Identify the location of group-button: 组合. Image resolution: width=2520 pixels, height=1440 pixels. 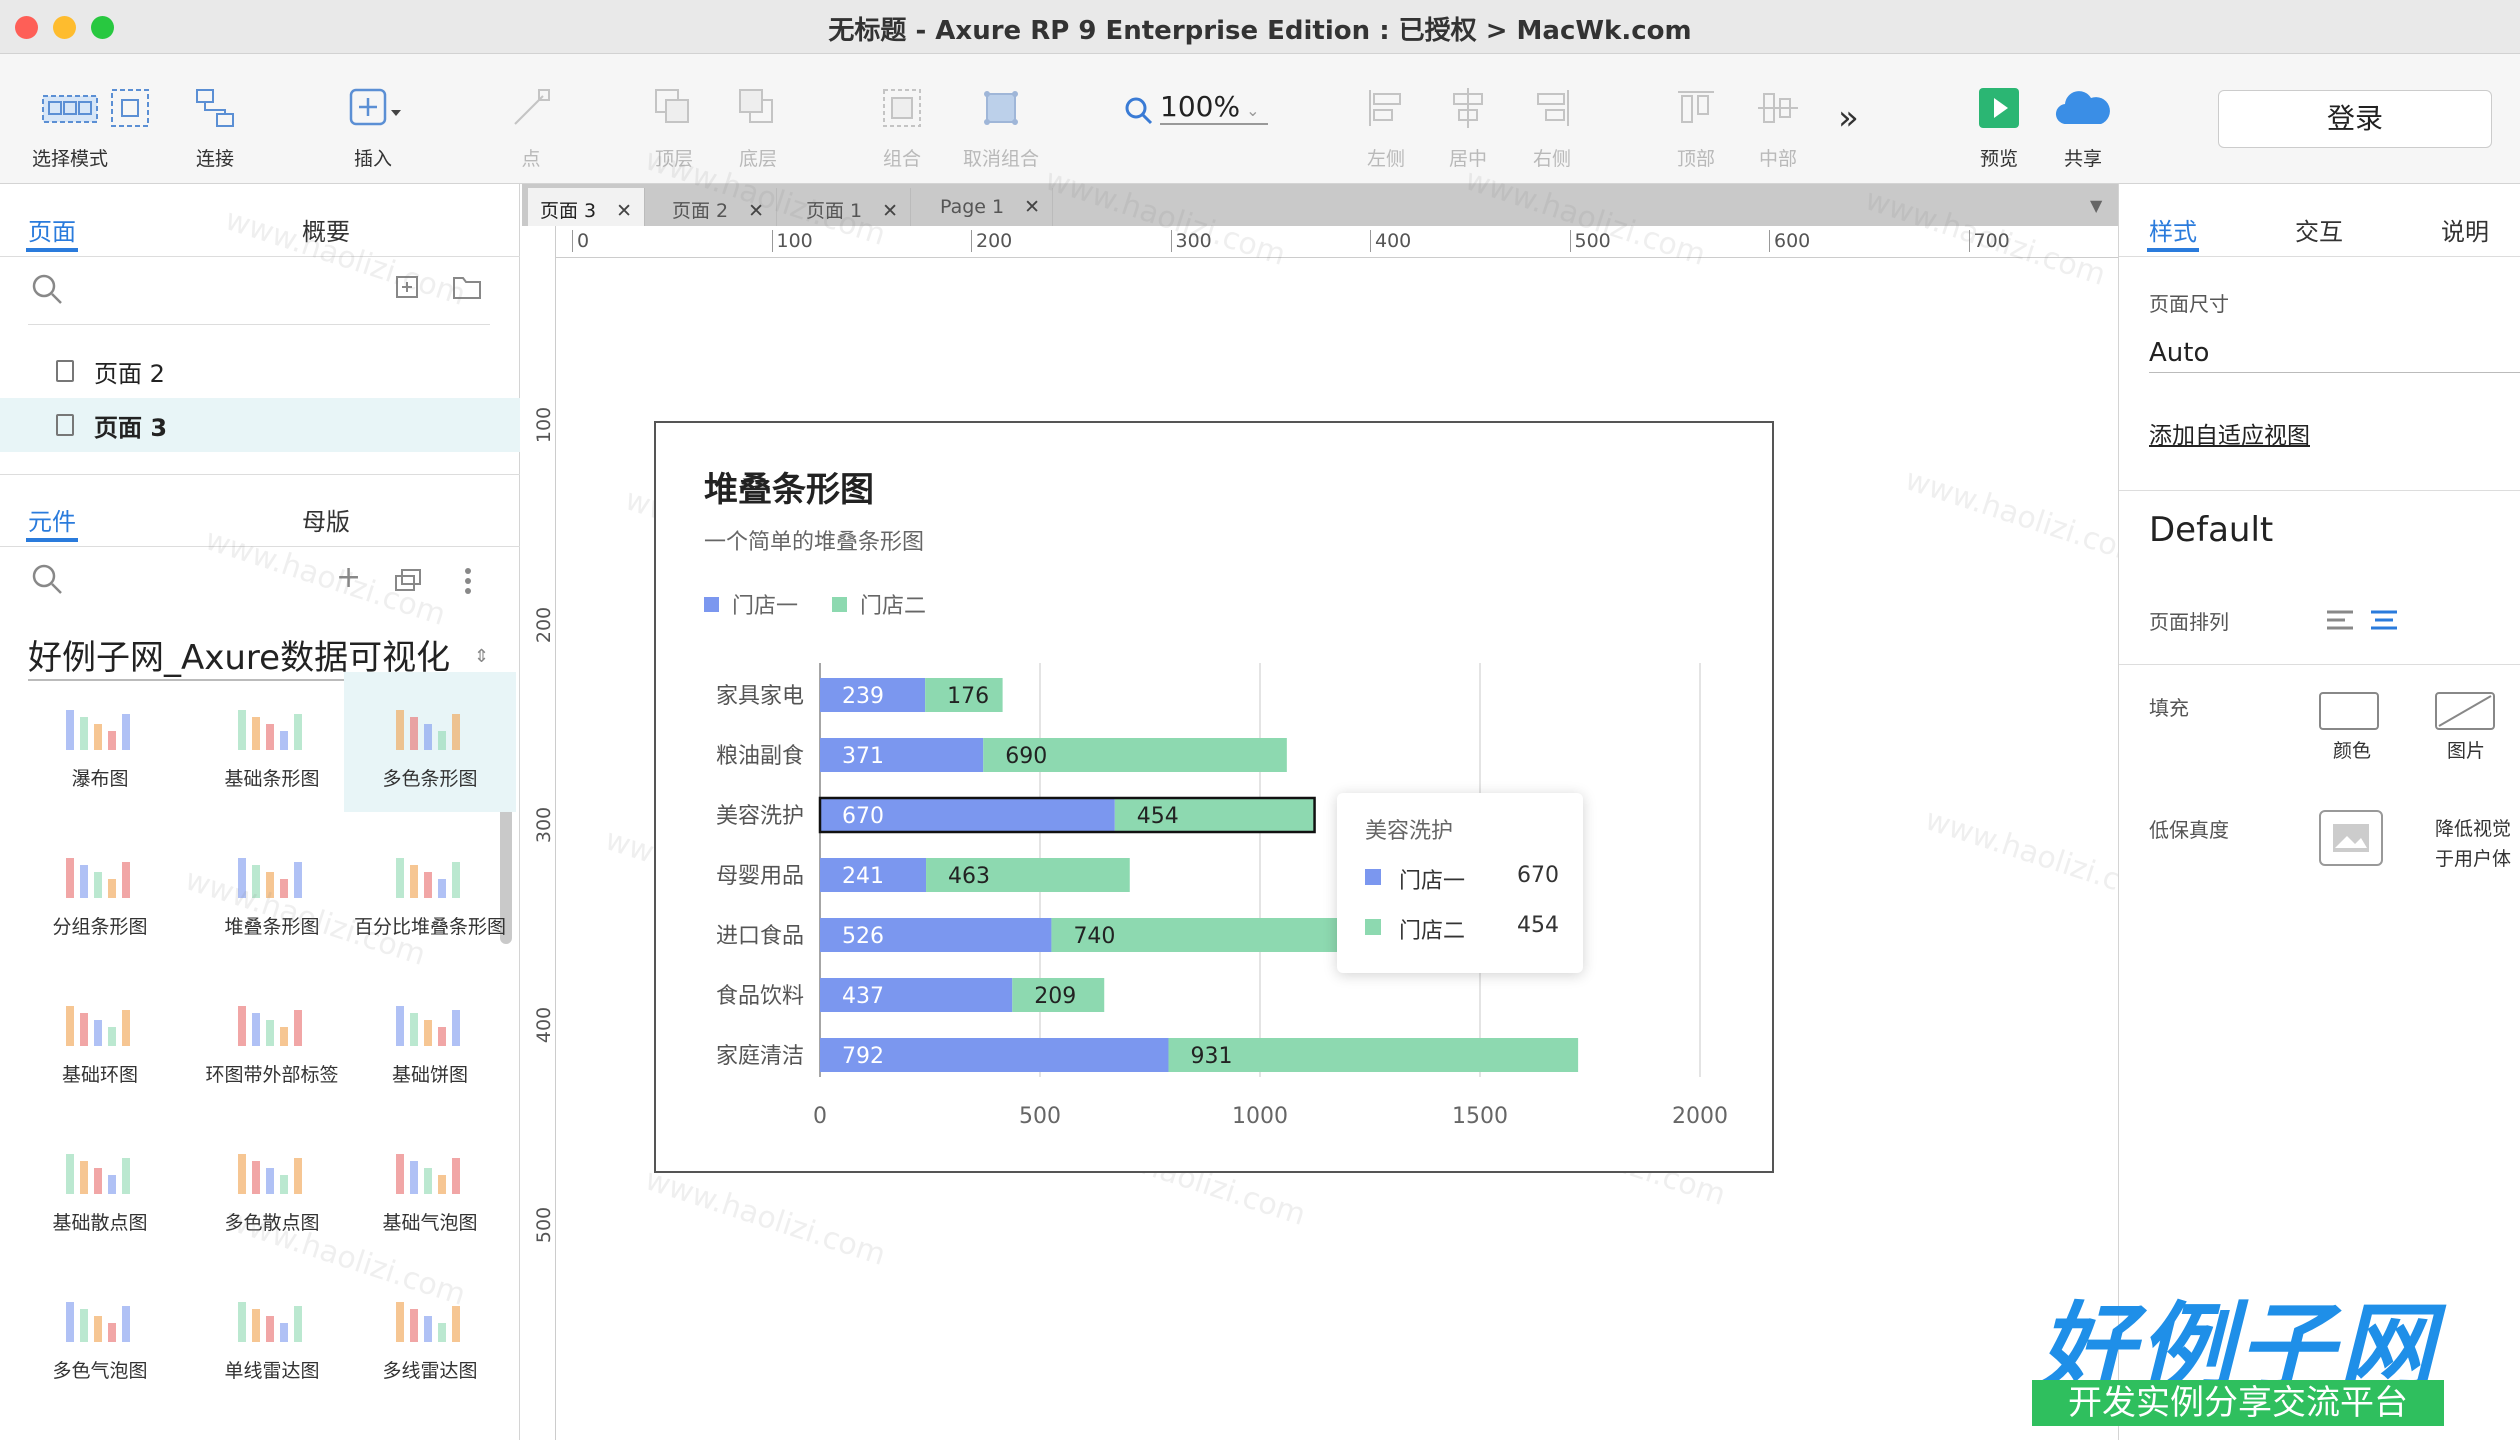
(902, 121).